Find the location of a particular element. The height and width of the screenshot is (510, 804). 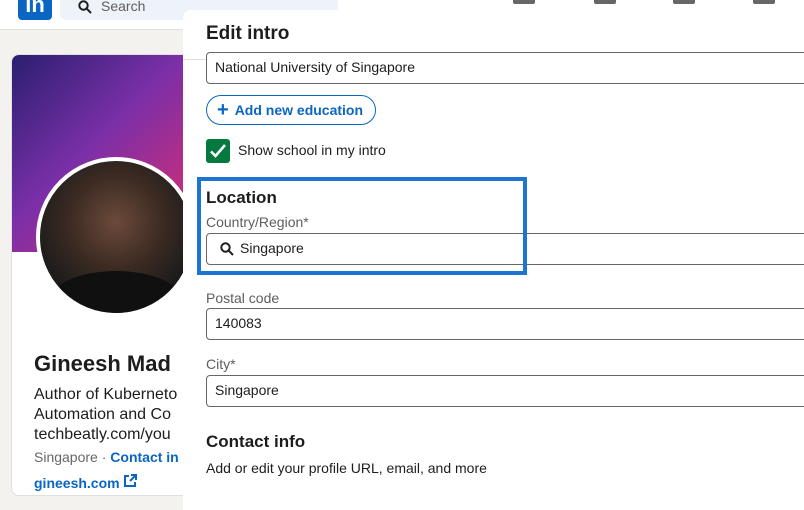

linkedin-logo: in is located at coordinates (35, 10).